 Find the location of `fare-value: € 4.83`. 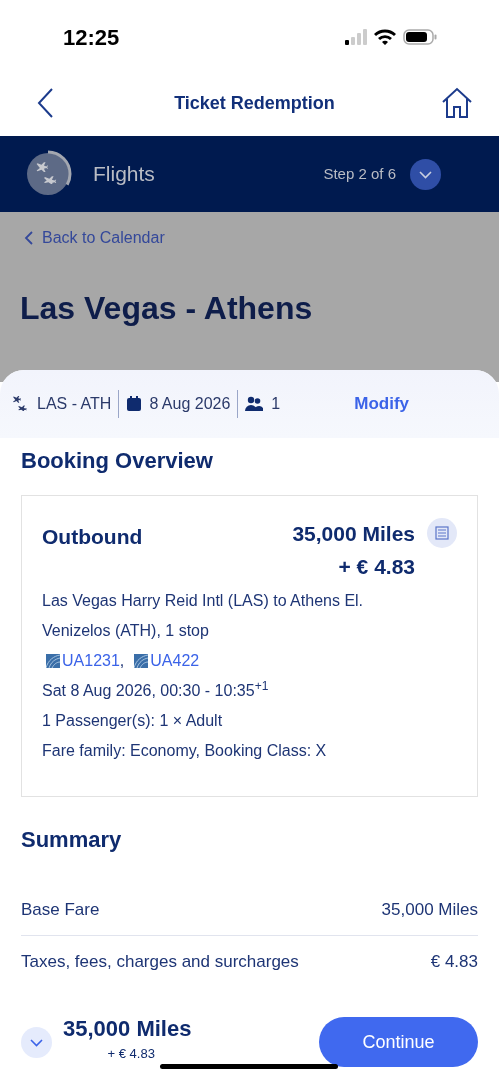

fare-value: € 4.83 is located at coordinates (454, 962).